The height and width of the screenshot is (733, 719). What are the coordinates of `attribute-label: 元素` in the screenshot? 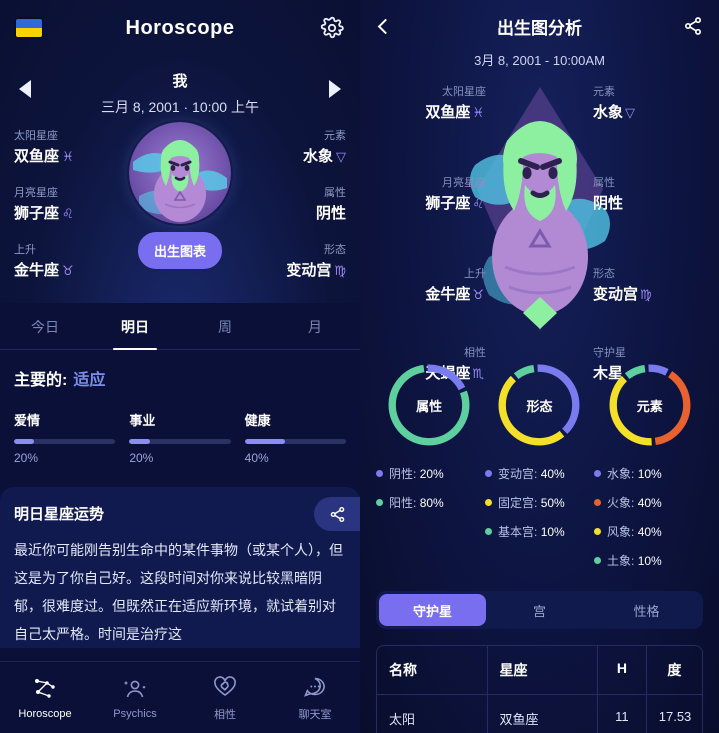 It's located at (335, 136).